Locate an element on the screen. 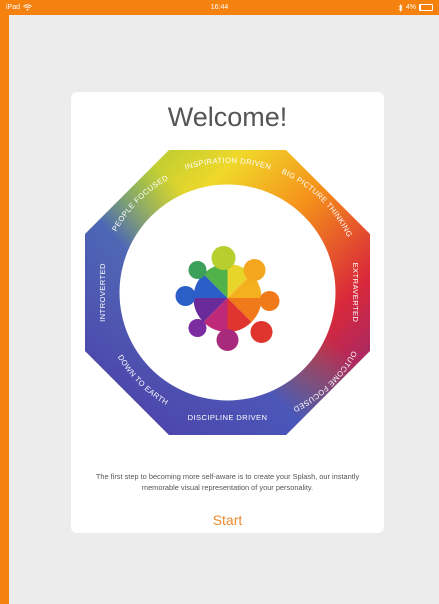 This screenshot has width=439, height=604. left-accent-bar is located at coordinates (4, 302).